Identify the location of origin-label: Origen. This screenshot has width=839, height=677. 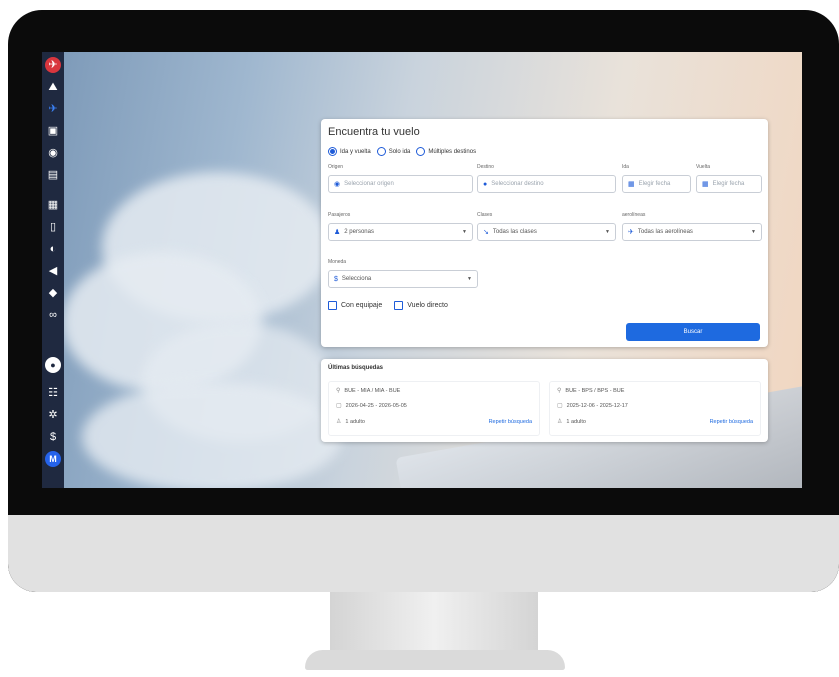
(336, 167).